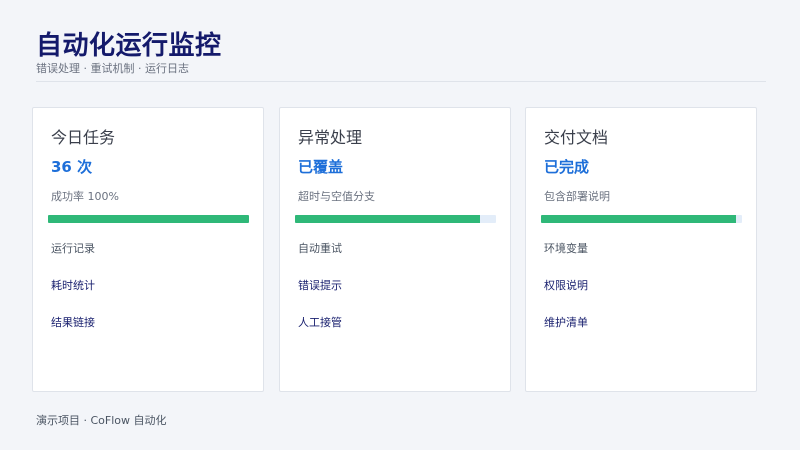 This screenshot has width=800, height=450. Describe the element at coordinates (320, 286) in the screenshot. I see `card-link: 错误提示` at that location.